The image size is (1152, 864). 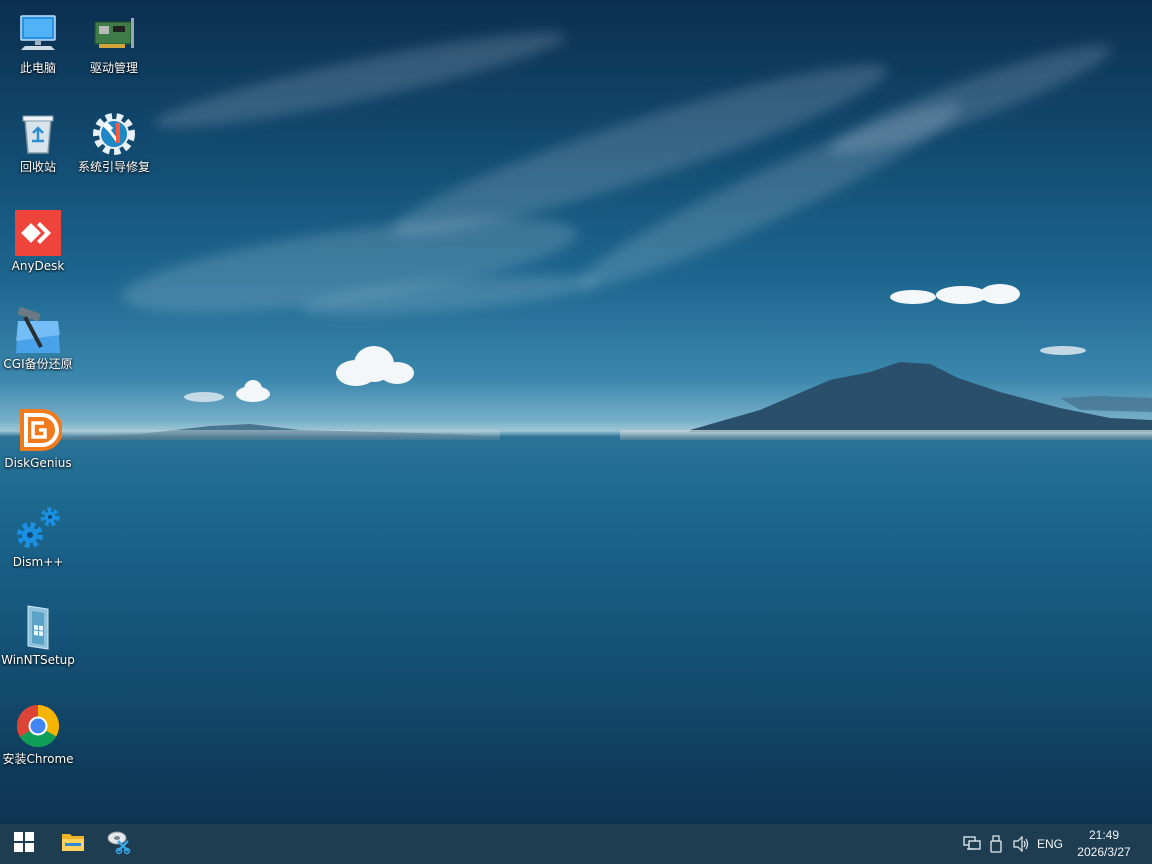 What do you see at coordinates (37, 68) in the screenshot?
I see `desktop-icon-label: 此电脑` at bounding box center [37, 68].